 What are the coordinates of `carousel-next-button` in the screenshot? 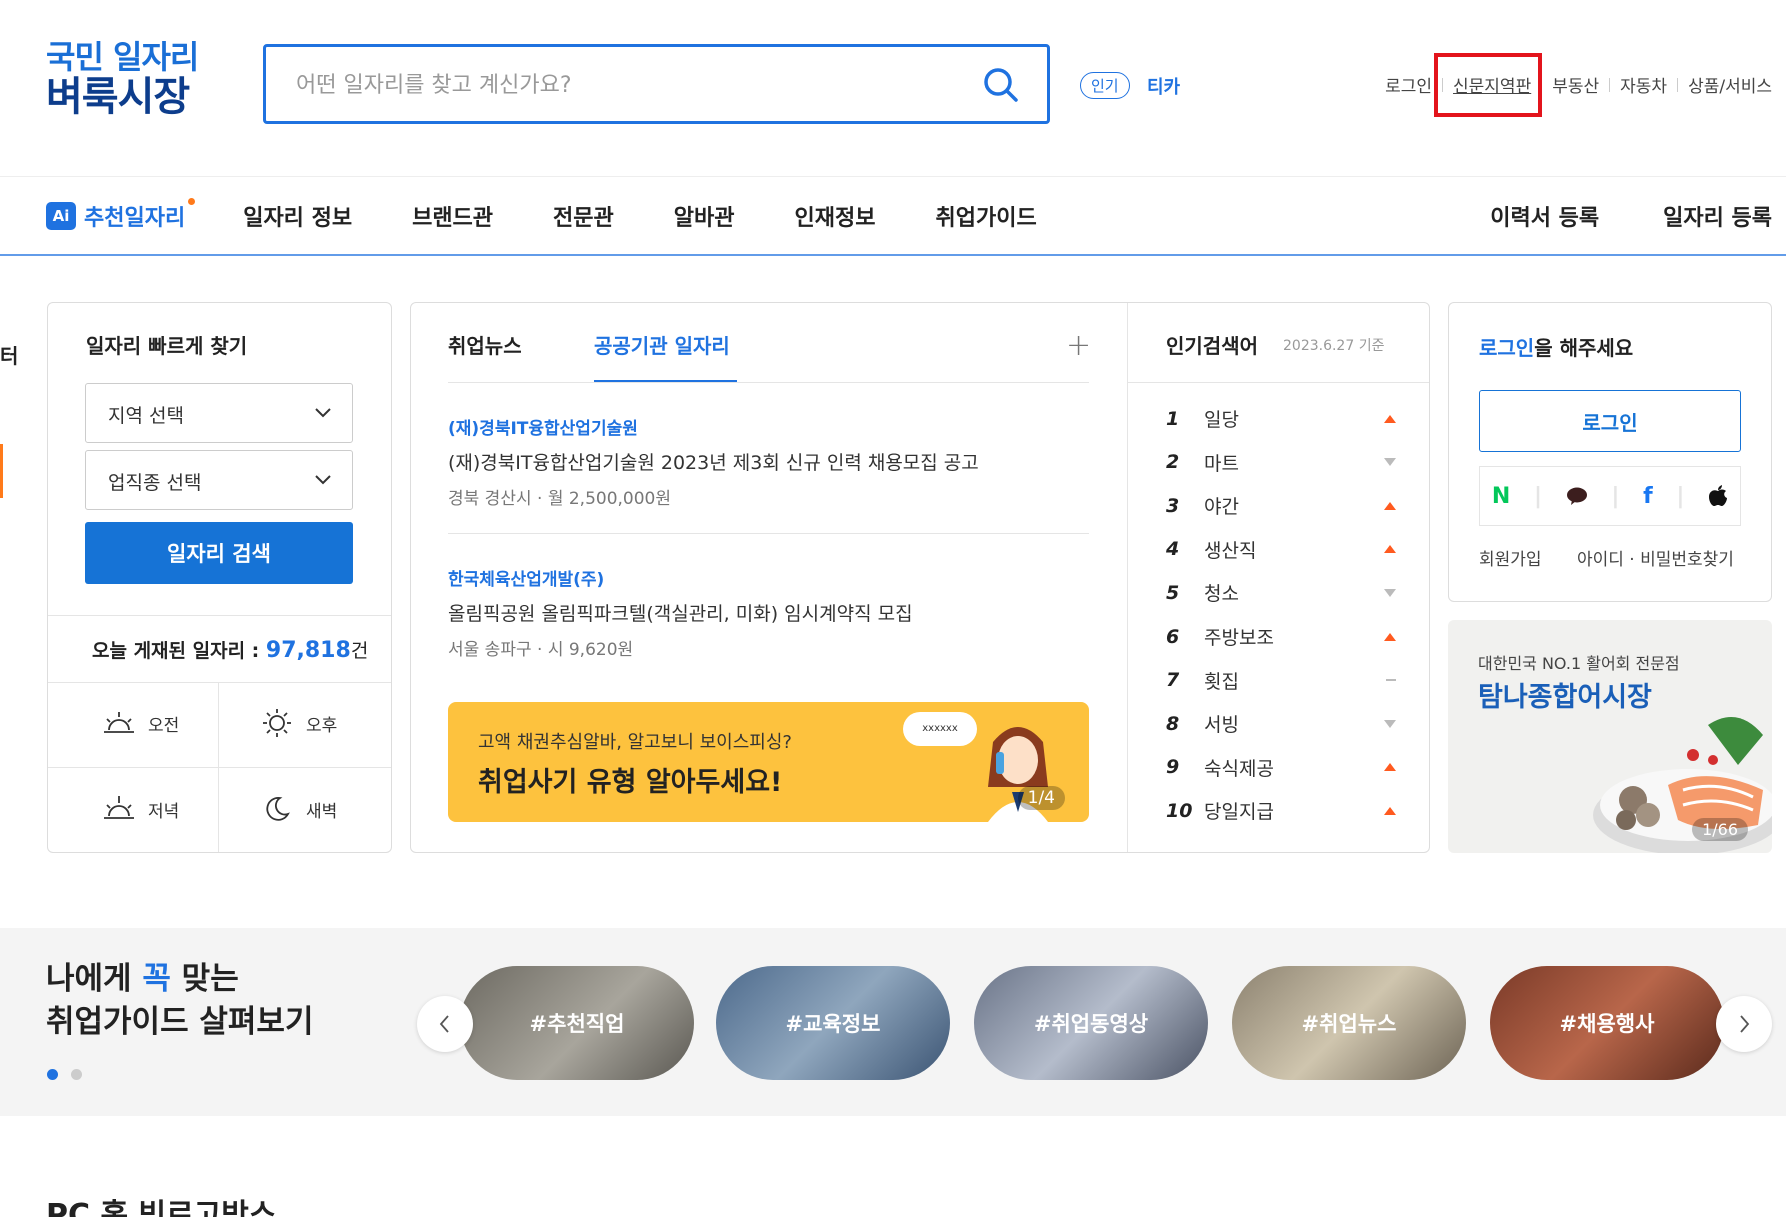 It's located at (1744, 1024).